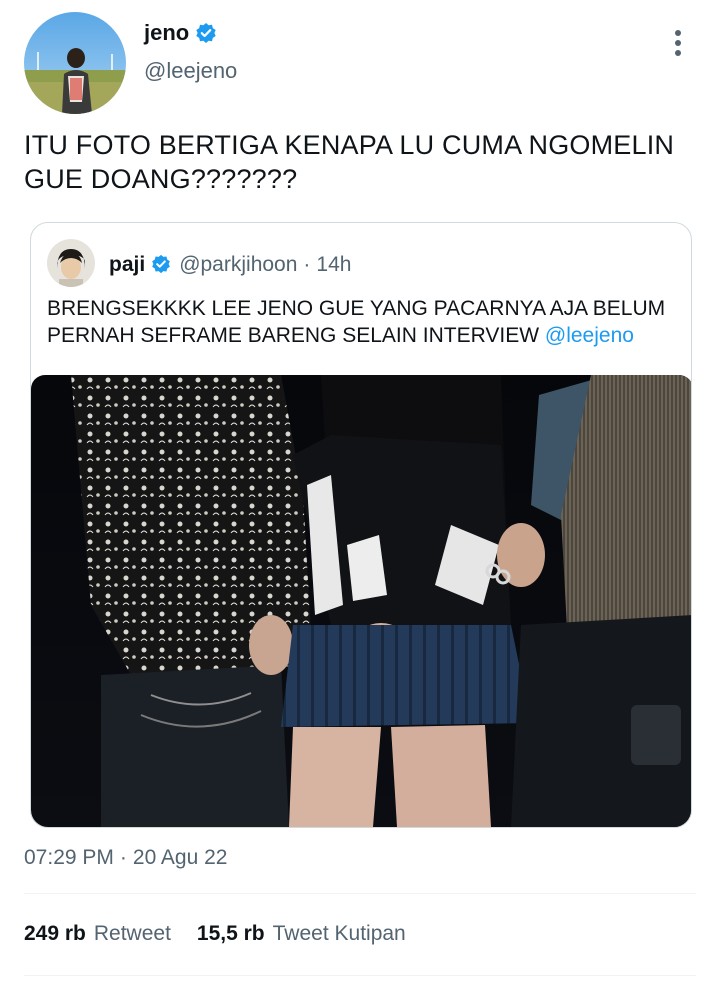 The width and height of the screenshot is (720, 998). I want to click on tweet-text-line1: ITU FOTO BERTIGA KENAPA LU CUMA NGOMELIN, so click(349, 145).